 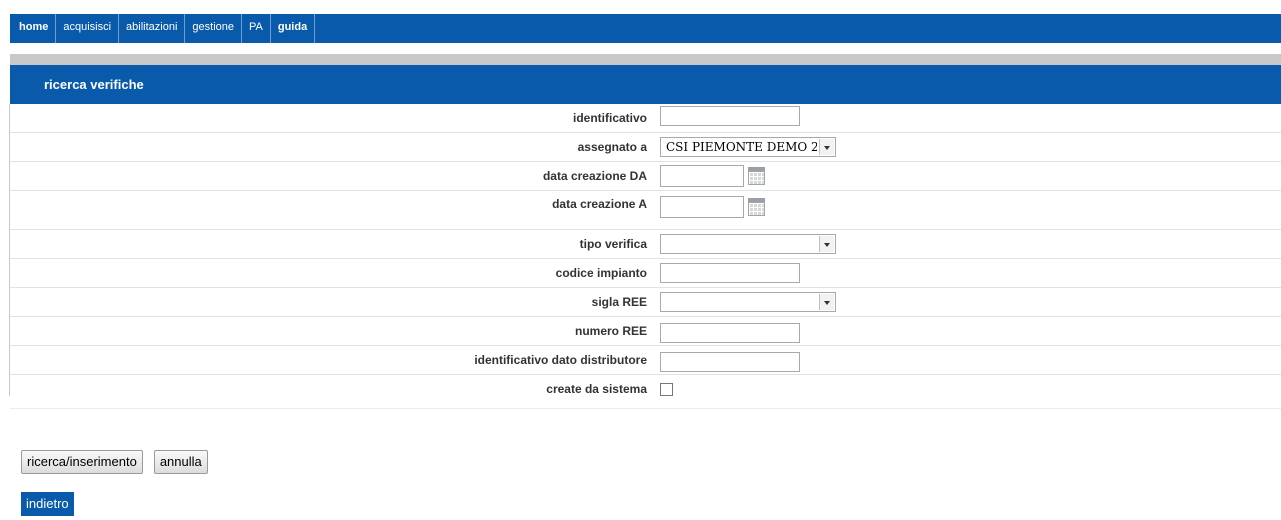 I want to click on nav-acquisisci: acquisisci, so click(x=88, y=28).